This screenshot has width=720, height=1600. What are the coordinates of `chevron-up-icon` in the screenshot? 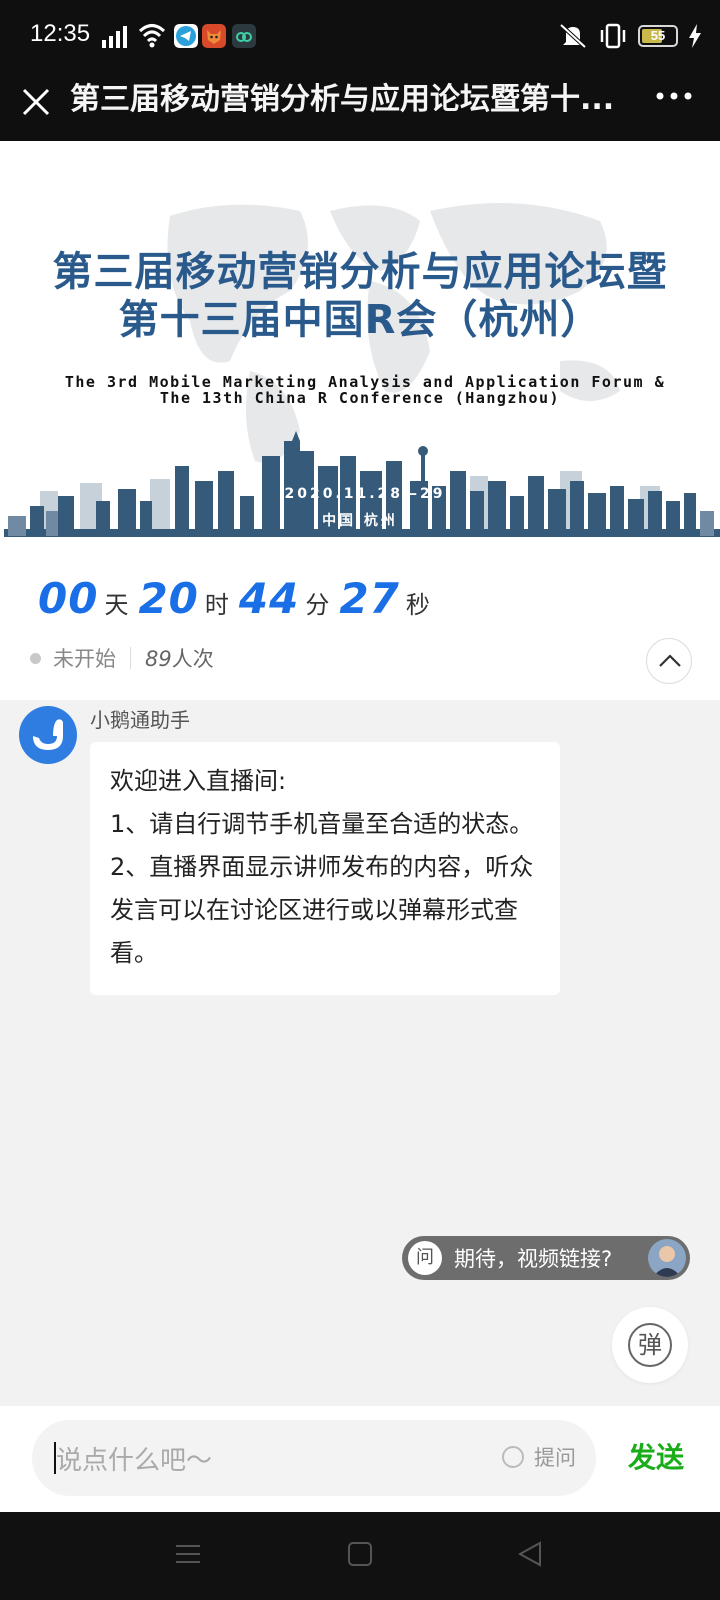 It's located at (670, 660).